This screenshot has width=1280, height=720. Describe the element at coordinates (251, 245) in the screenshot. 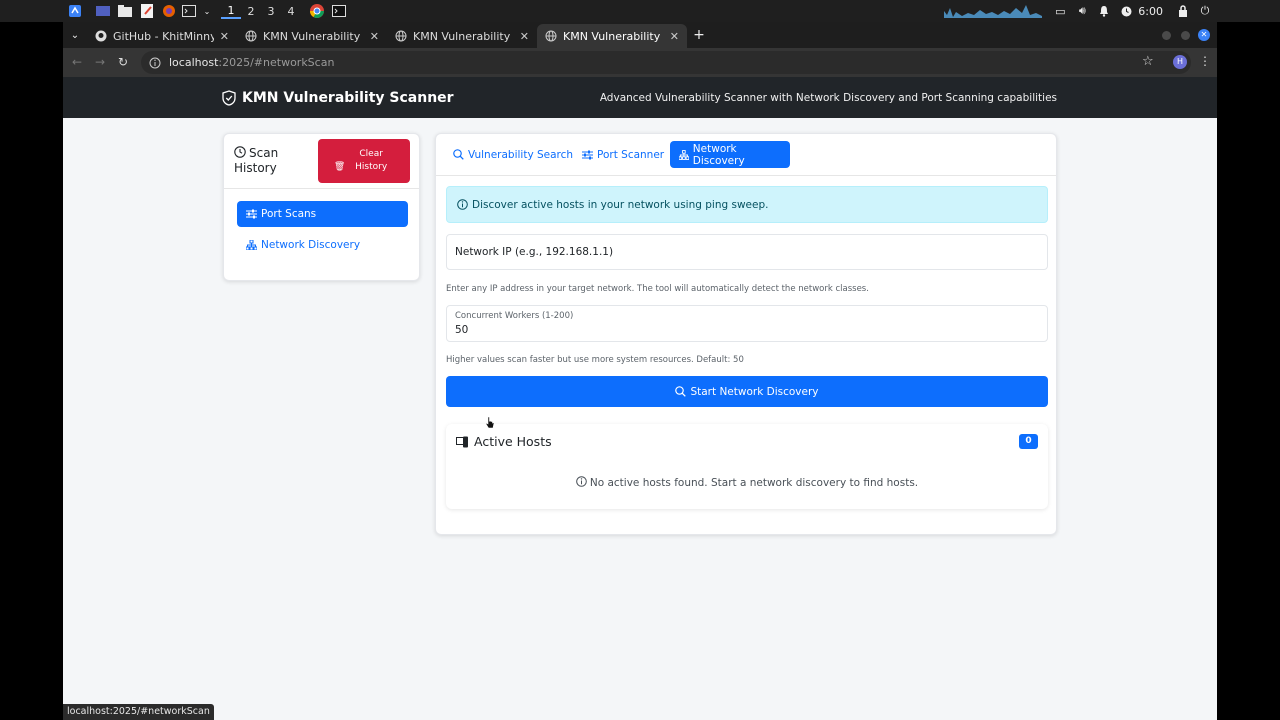

I see `network-icon` at that location.